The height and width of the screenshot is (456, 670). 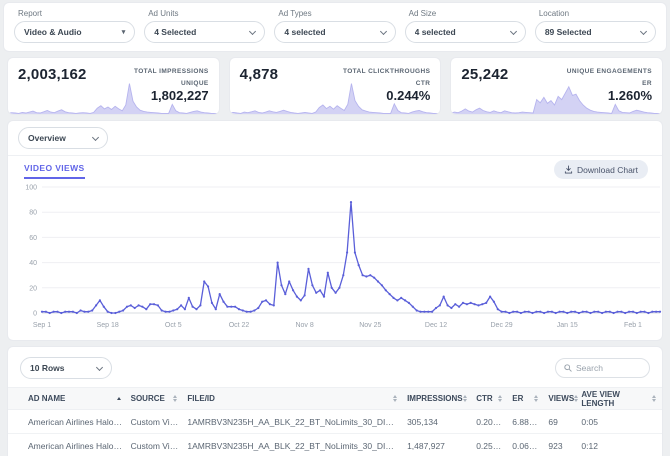 I want to click on svg-text: 0, so click(x=35, y=314).